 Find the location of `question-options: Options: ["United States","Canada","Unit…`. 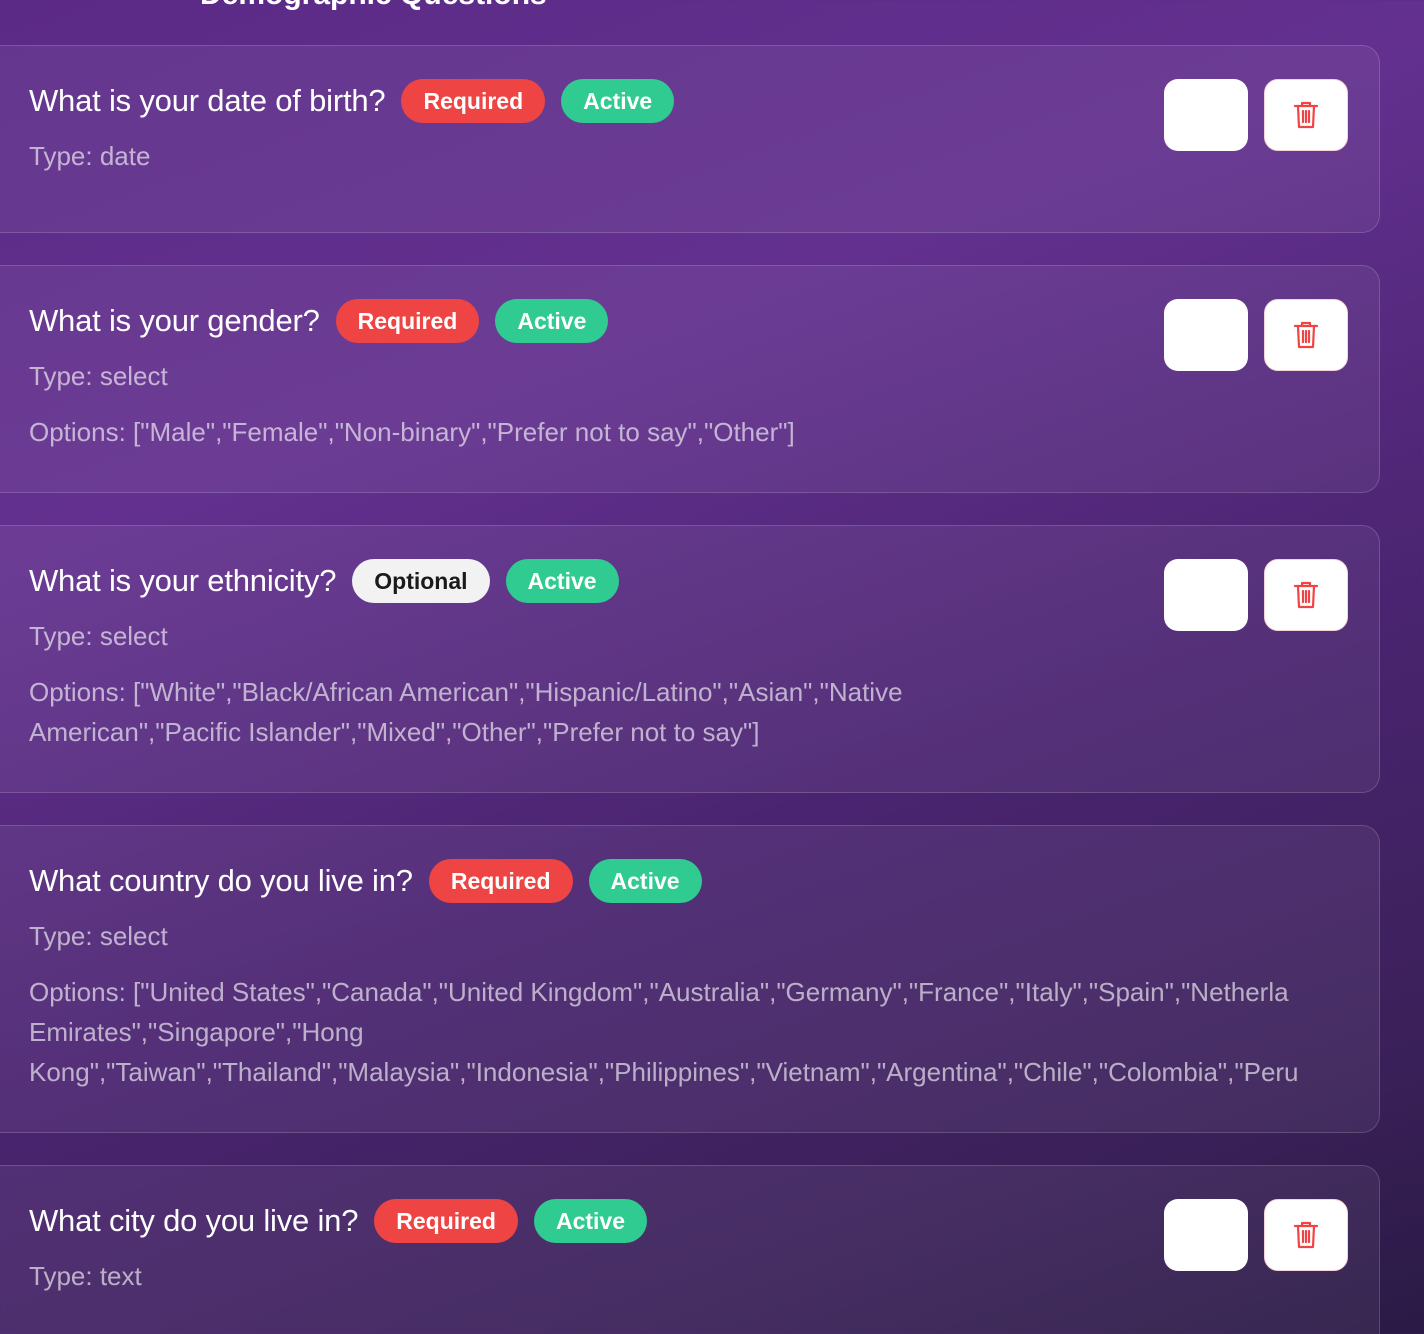

question-options: Options: ["United States","Canada","Unit… is located at coordinates (704, 1032).